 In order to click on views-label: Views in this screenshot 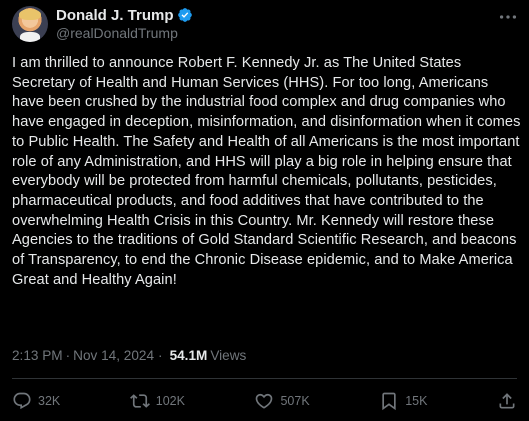, I will do `click(228, 355)`.